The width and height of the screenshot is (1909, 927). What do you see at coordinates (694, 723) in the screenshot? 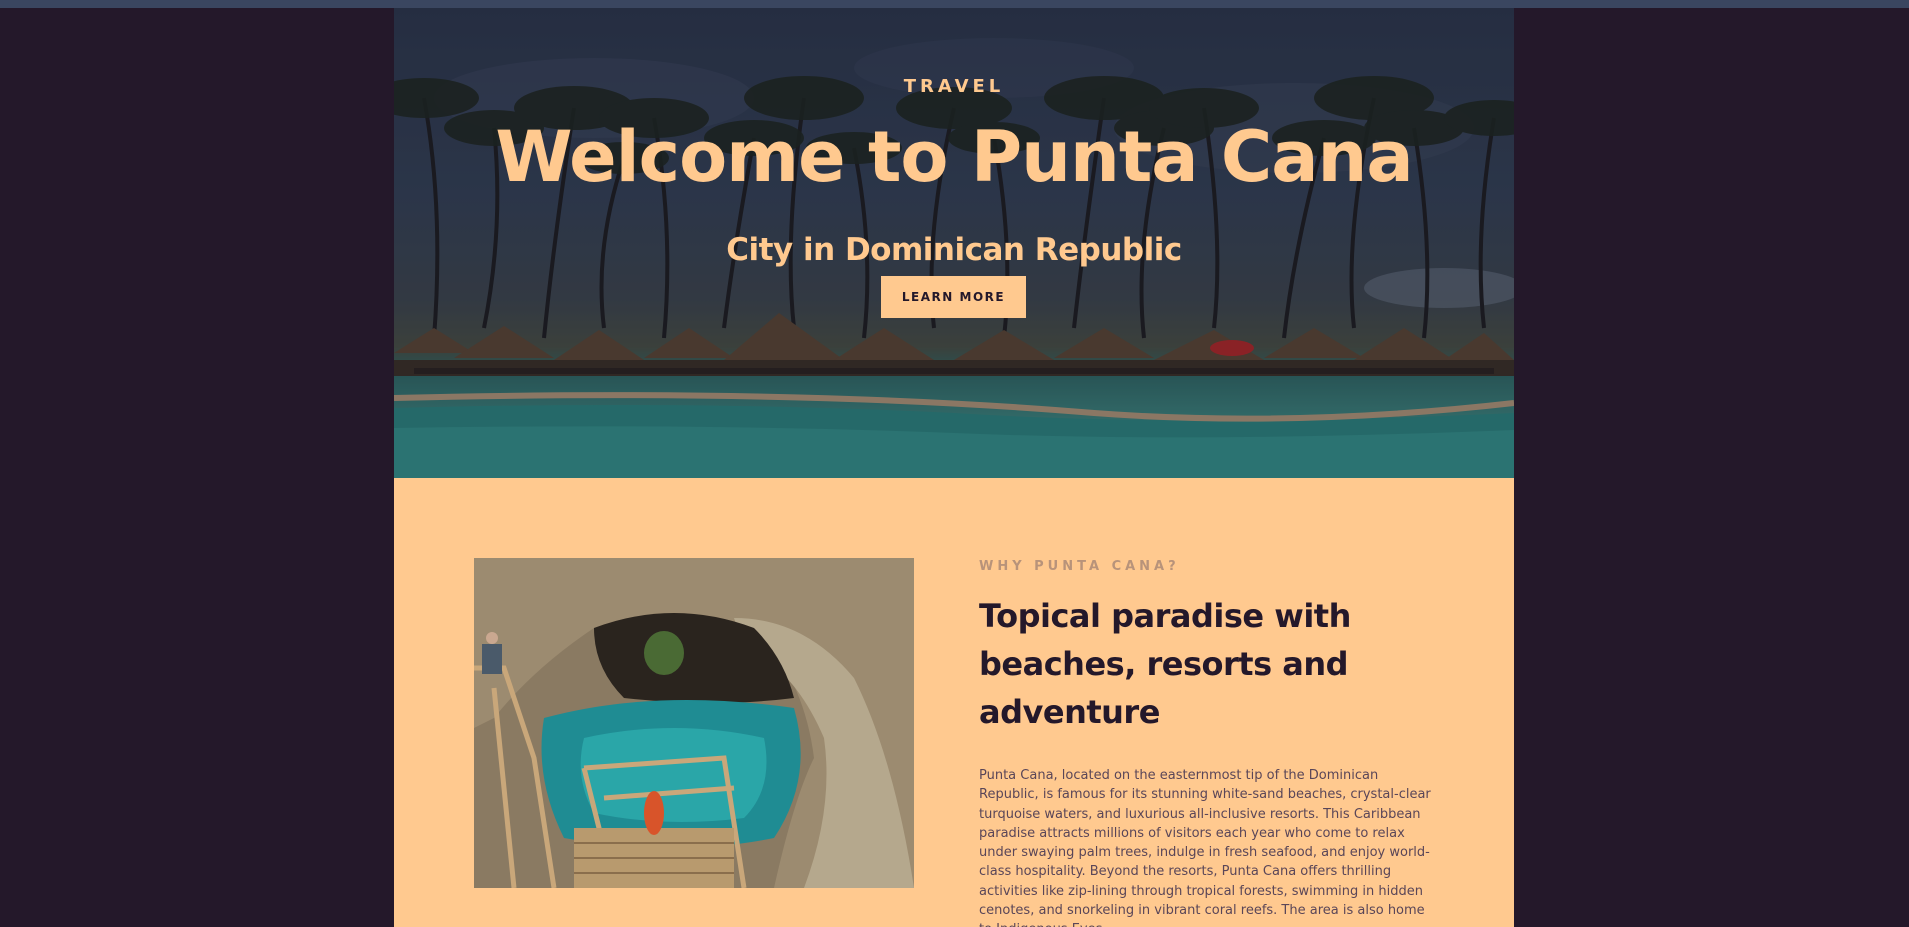
I see `cenote-photo` at bounding box center [694, 723].